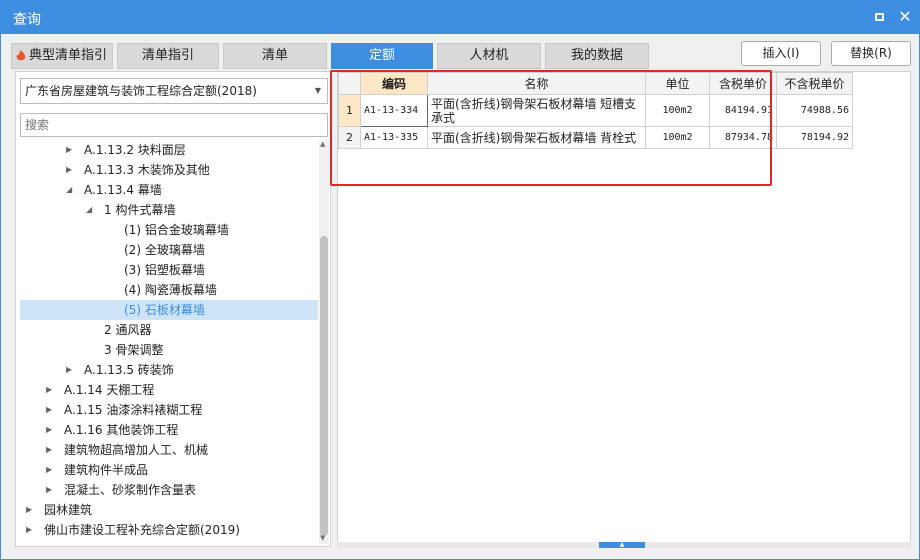 The image size is (920, 560). What do you see at coordinates (164, 250) in the screenshot?
I see `tree-item-label: (2) 全玻璃幕墙` at bounding box center [164, 250].